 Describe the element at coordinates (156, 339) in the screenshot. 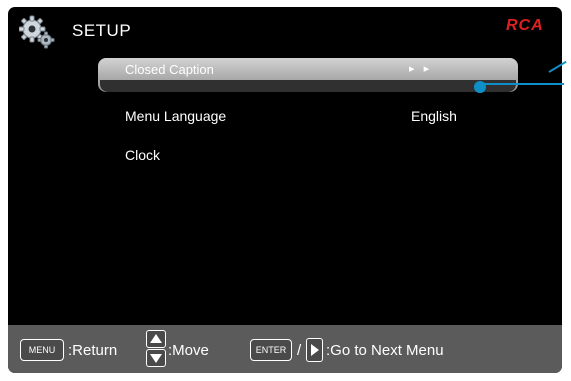

I see `up-arrow-key-icon` at that location.